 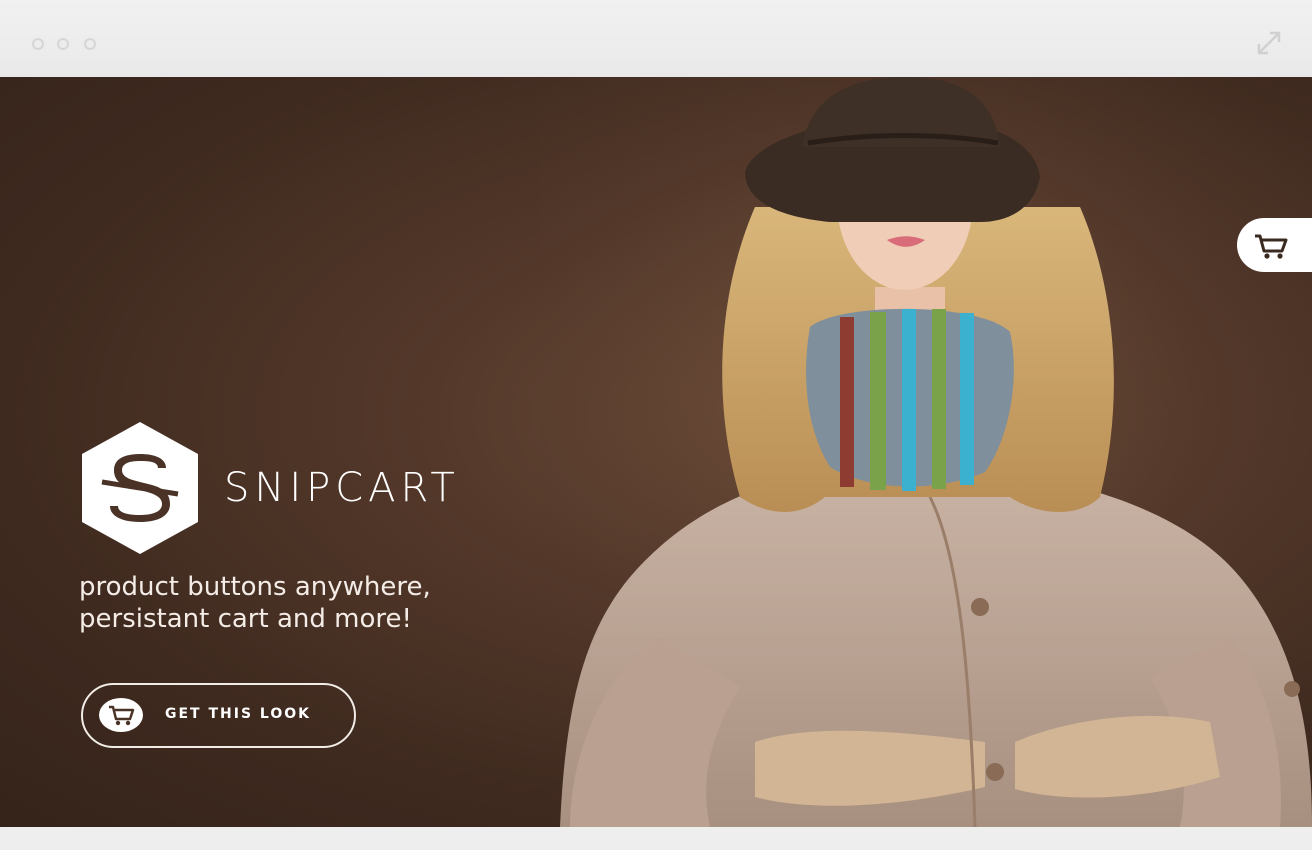 I want to click on window-close-dot, so click(x=38, y=44).